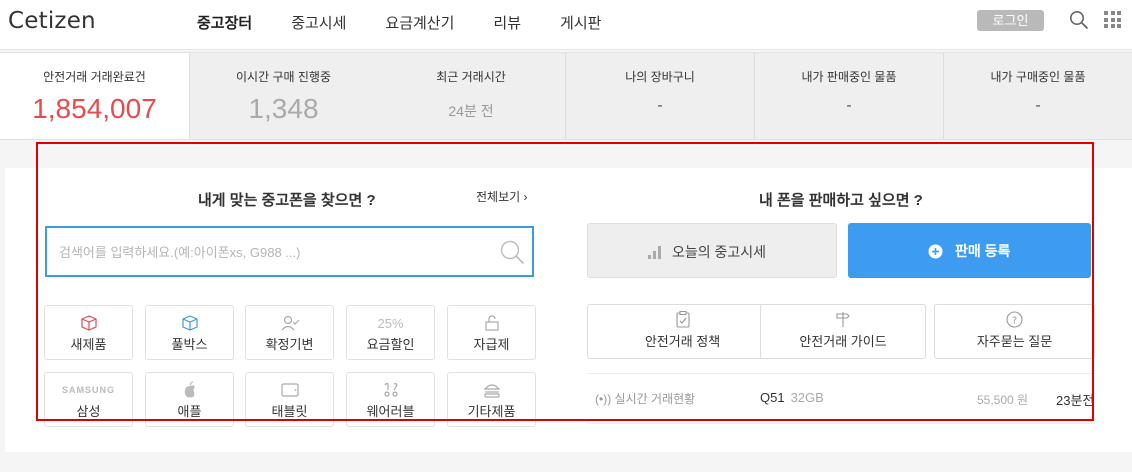  I want to click on stat-label: 내가 구매중인 물품, so click(1038, 77).